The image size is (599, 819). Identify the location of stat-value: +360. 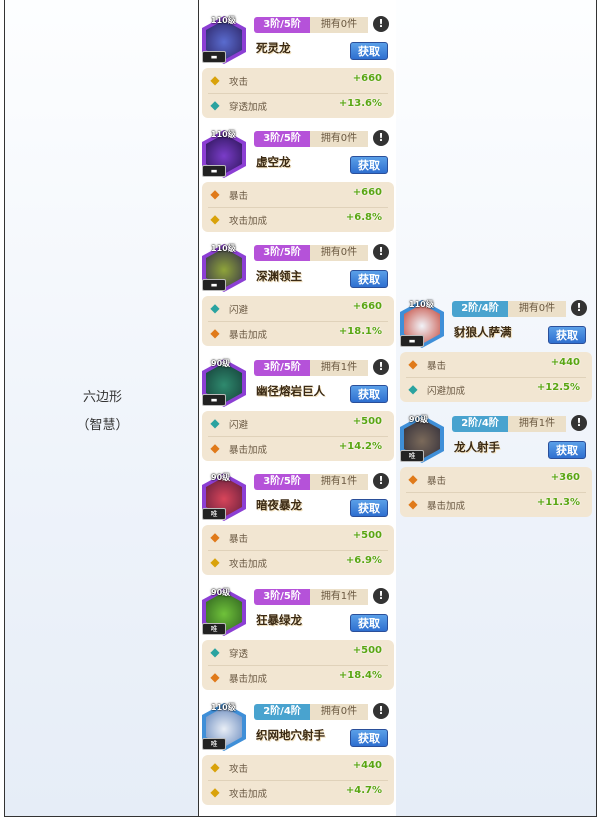
(565, 477).